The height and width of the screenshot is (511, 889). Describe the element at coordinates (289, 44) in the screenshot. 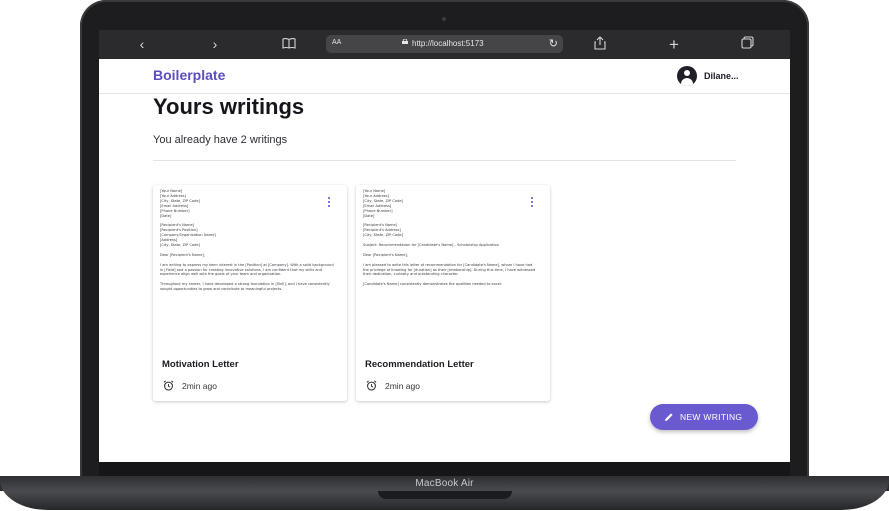

I see `bookmarks-icon` at that location.